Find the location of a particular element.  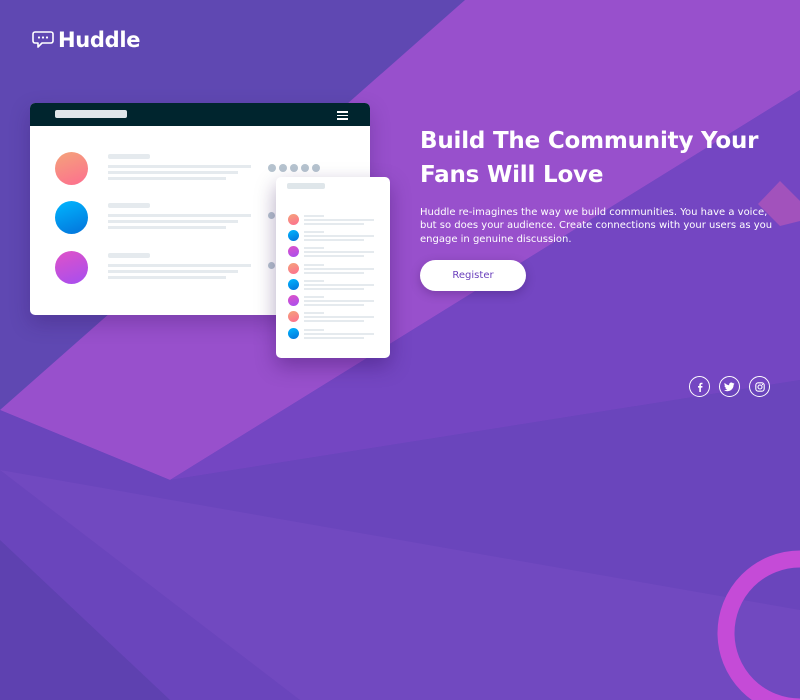

instagram-icon is located at coordinates (759, 386).